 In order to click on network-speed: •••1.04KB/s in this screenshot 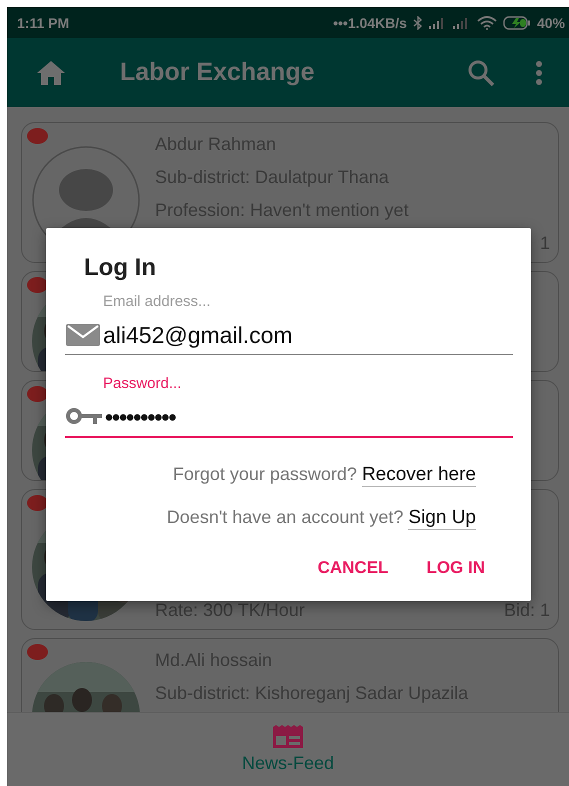, I will do `click(370, 22)`.